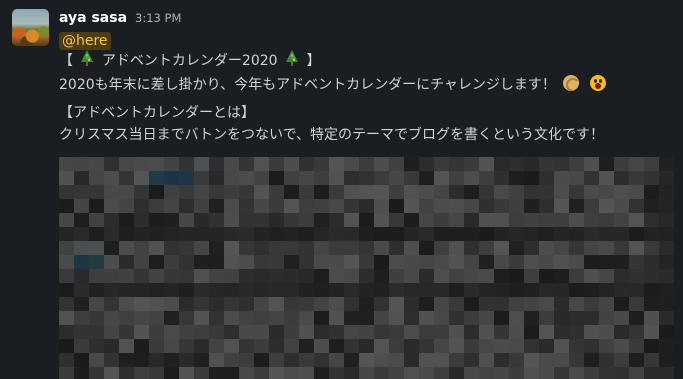  I want to click on avatar, so click(30, 27).